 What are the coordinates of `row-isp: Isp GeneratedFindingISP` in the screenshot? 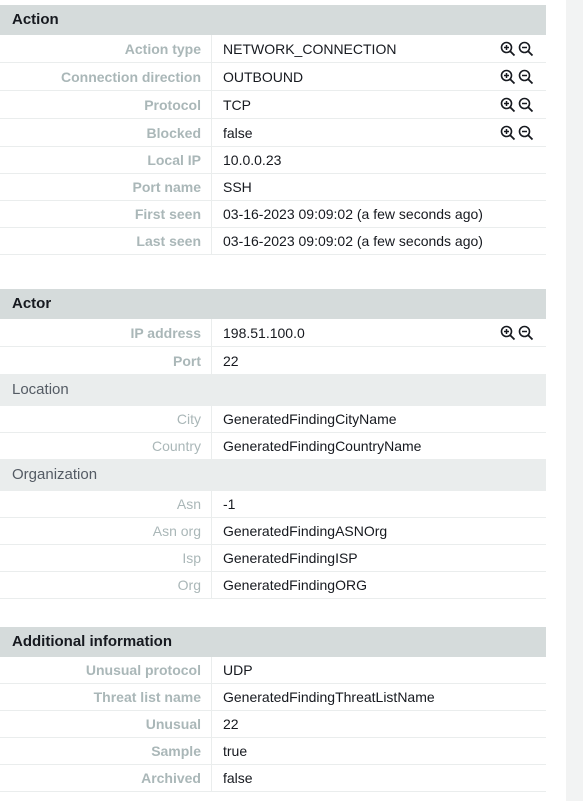 It's located at (273, 558).